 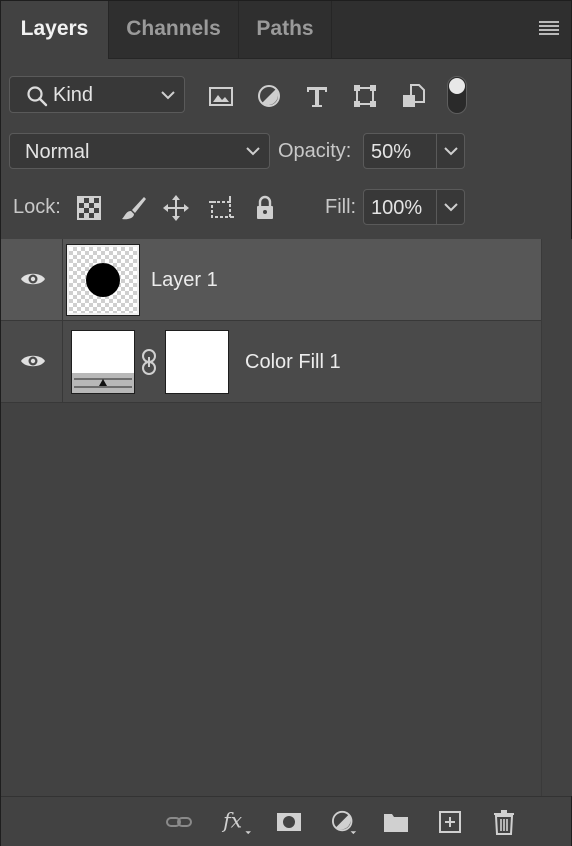 What do you see at coordinates (176, 208) in the screenshot?
I see `lock-position-move-icon` at bounding box center [176, 208].